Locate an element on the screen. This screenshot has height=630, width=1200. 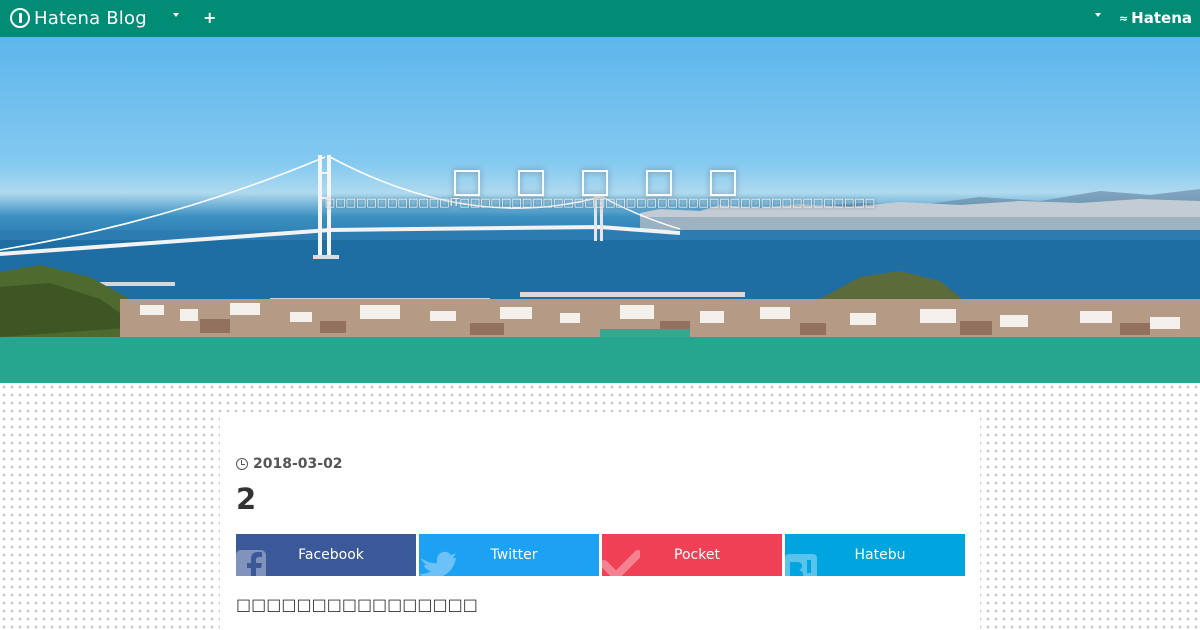
pocket-icon is located at coordinates (621, 563).